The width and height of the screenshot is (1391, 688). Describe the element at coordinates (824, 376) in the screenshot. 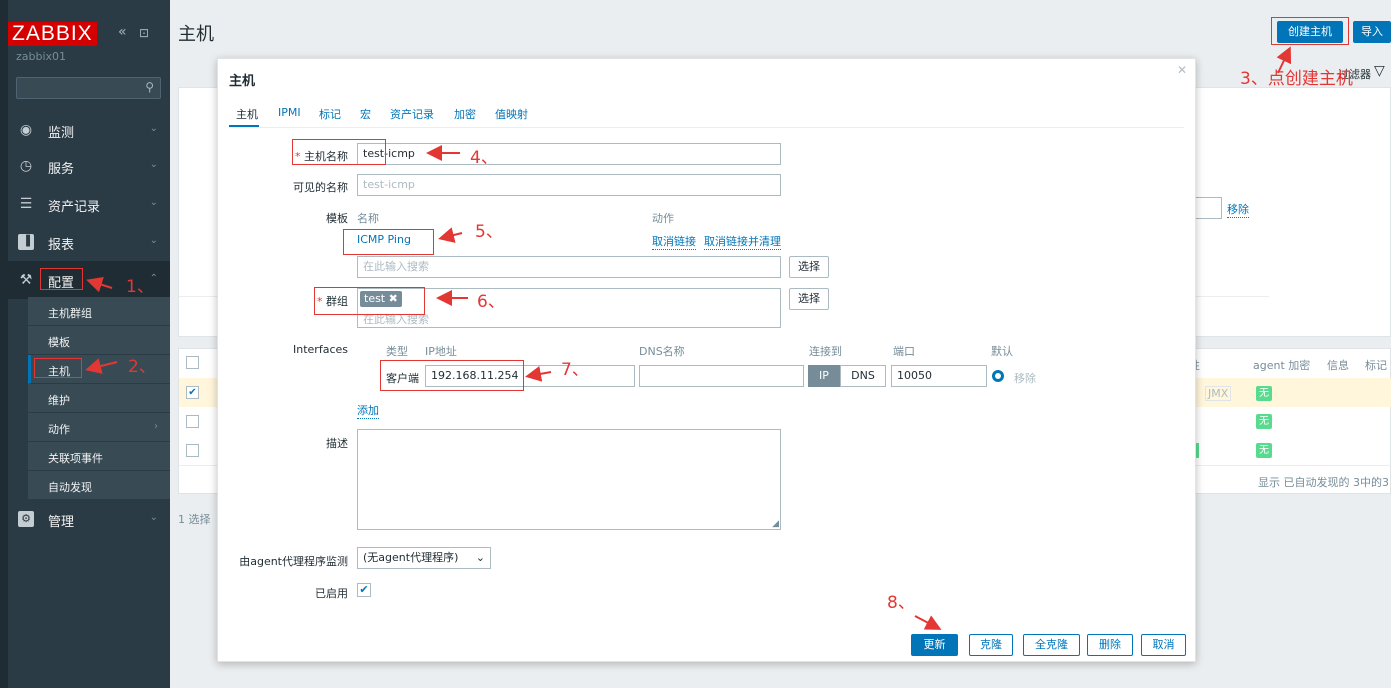

I see `connect-ip-toggle: IP` at that location.